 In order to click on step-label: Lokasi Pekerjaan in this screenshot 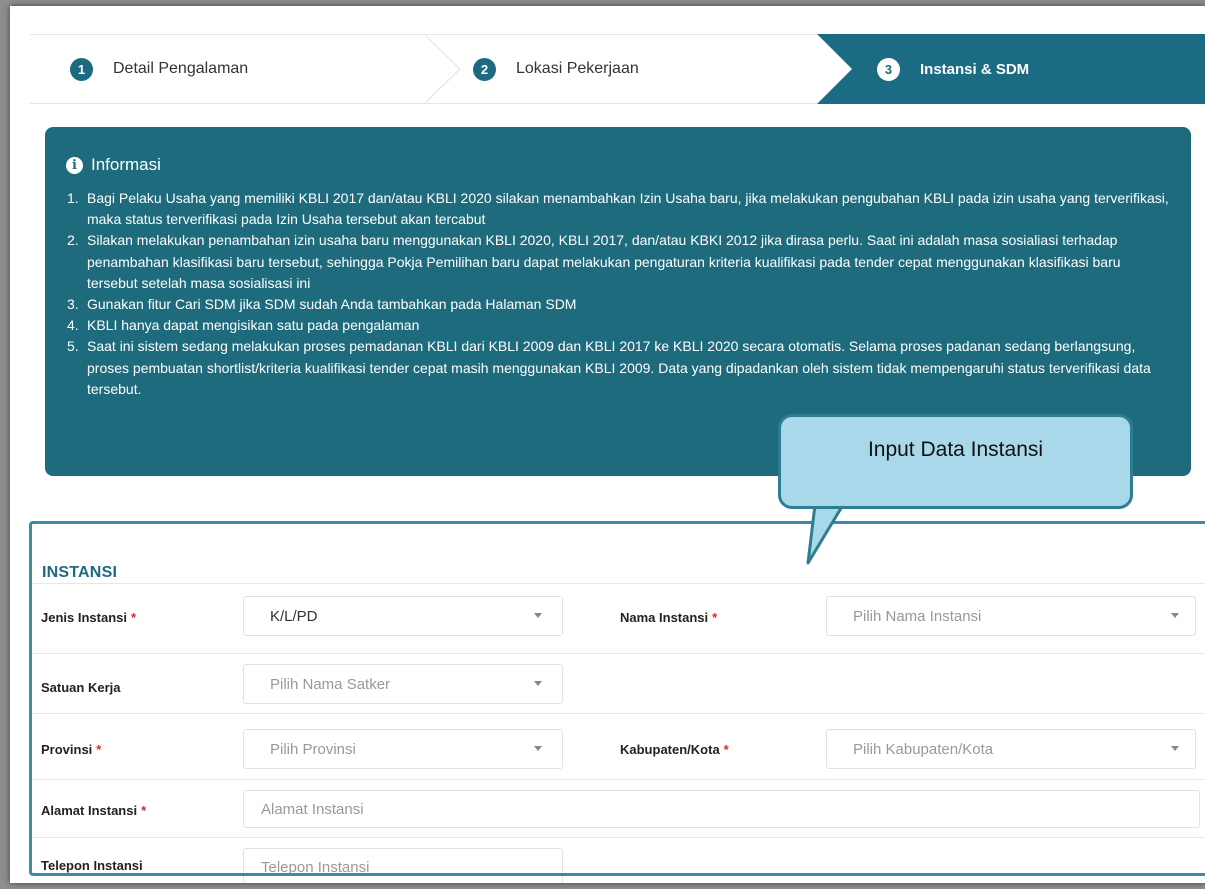, I will do `click(577, 68)`.